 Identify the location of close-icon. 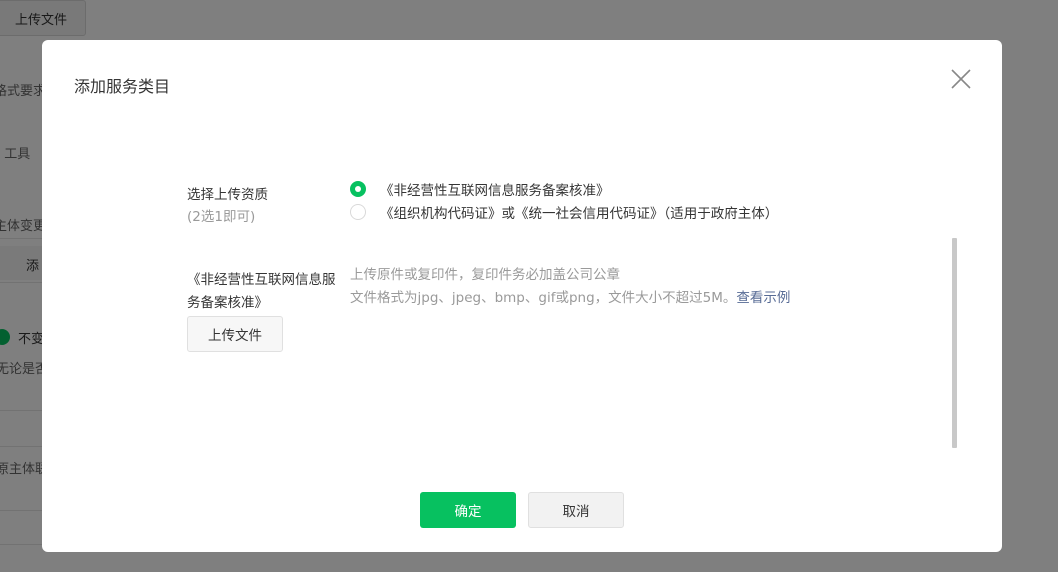
(961, 79).